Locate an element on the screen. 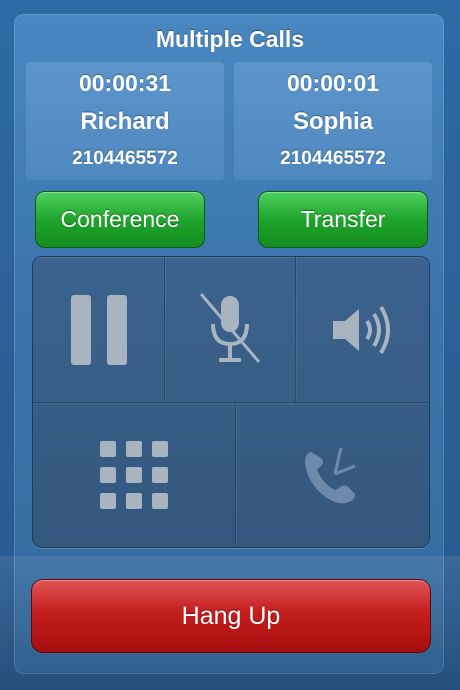 This screenshot has width=460, height=690. speaker-icon is located at coordinates (361, 329).